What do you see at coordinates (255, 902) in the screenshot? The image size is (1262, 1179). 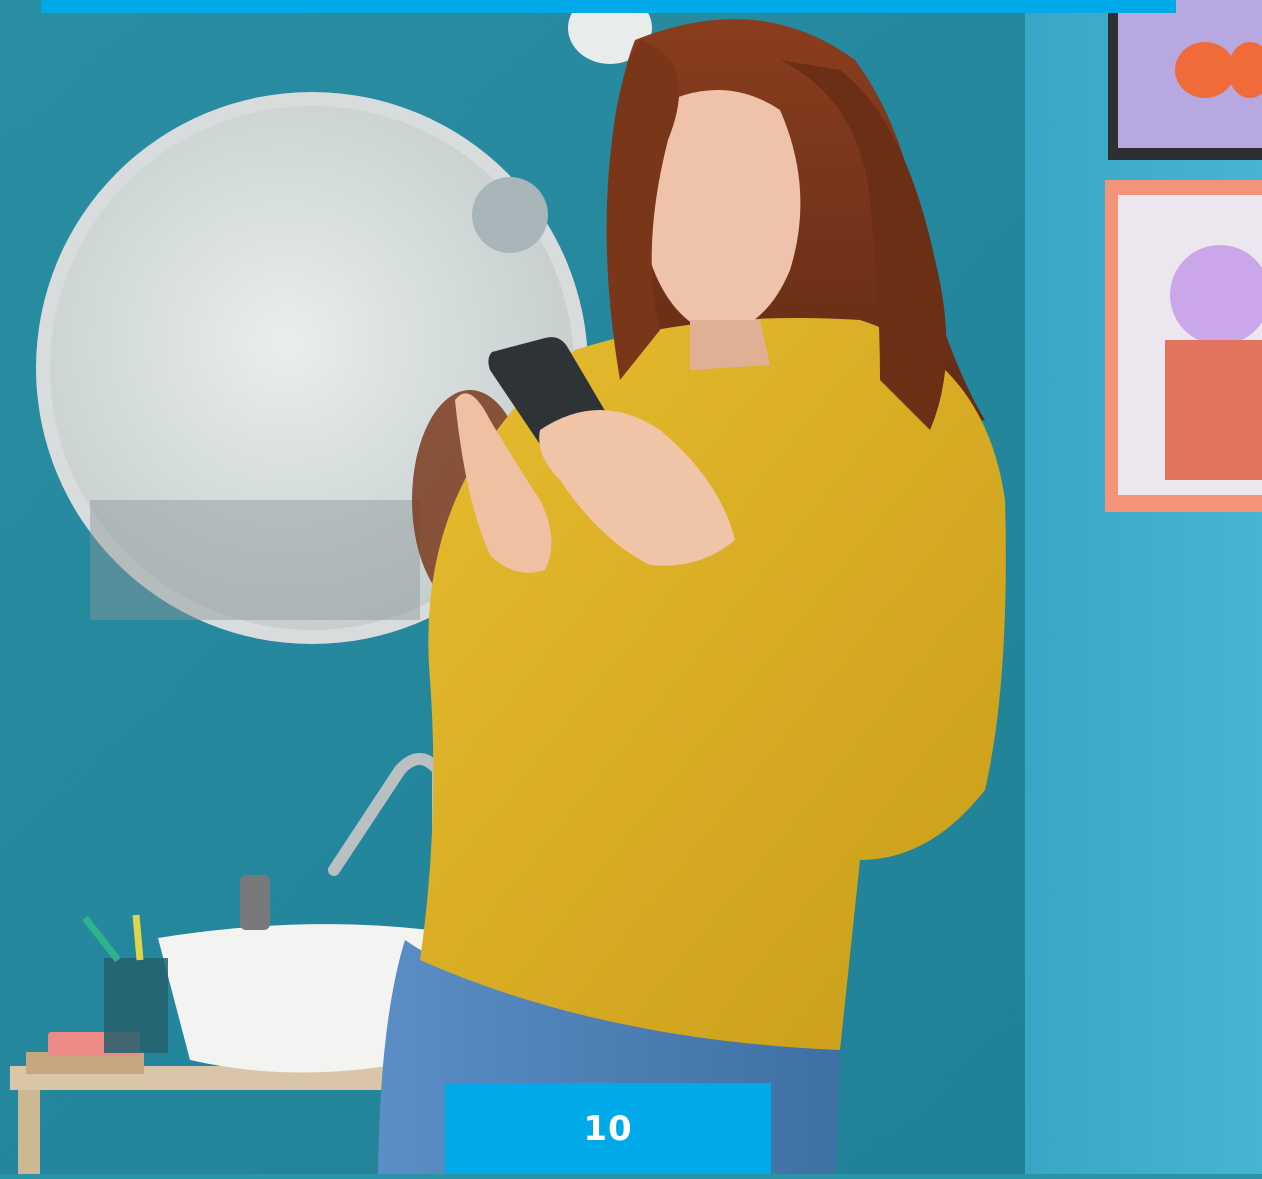 I see `soap-dispenser` at bounding box center [255, 902].